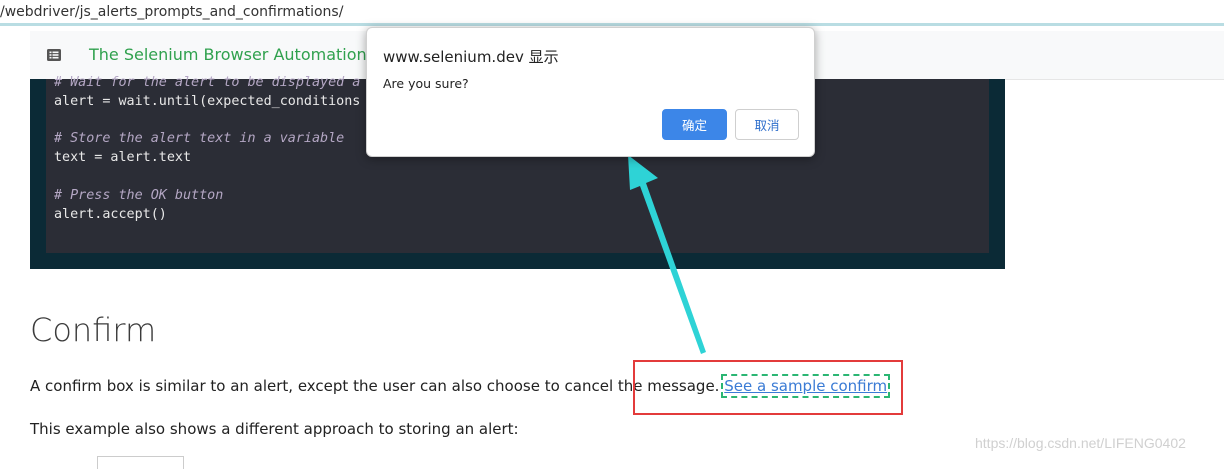 The image size is (1224, 469). I want to click on arrow-icon, so click(667, 254).